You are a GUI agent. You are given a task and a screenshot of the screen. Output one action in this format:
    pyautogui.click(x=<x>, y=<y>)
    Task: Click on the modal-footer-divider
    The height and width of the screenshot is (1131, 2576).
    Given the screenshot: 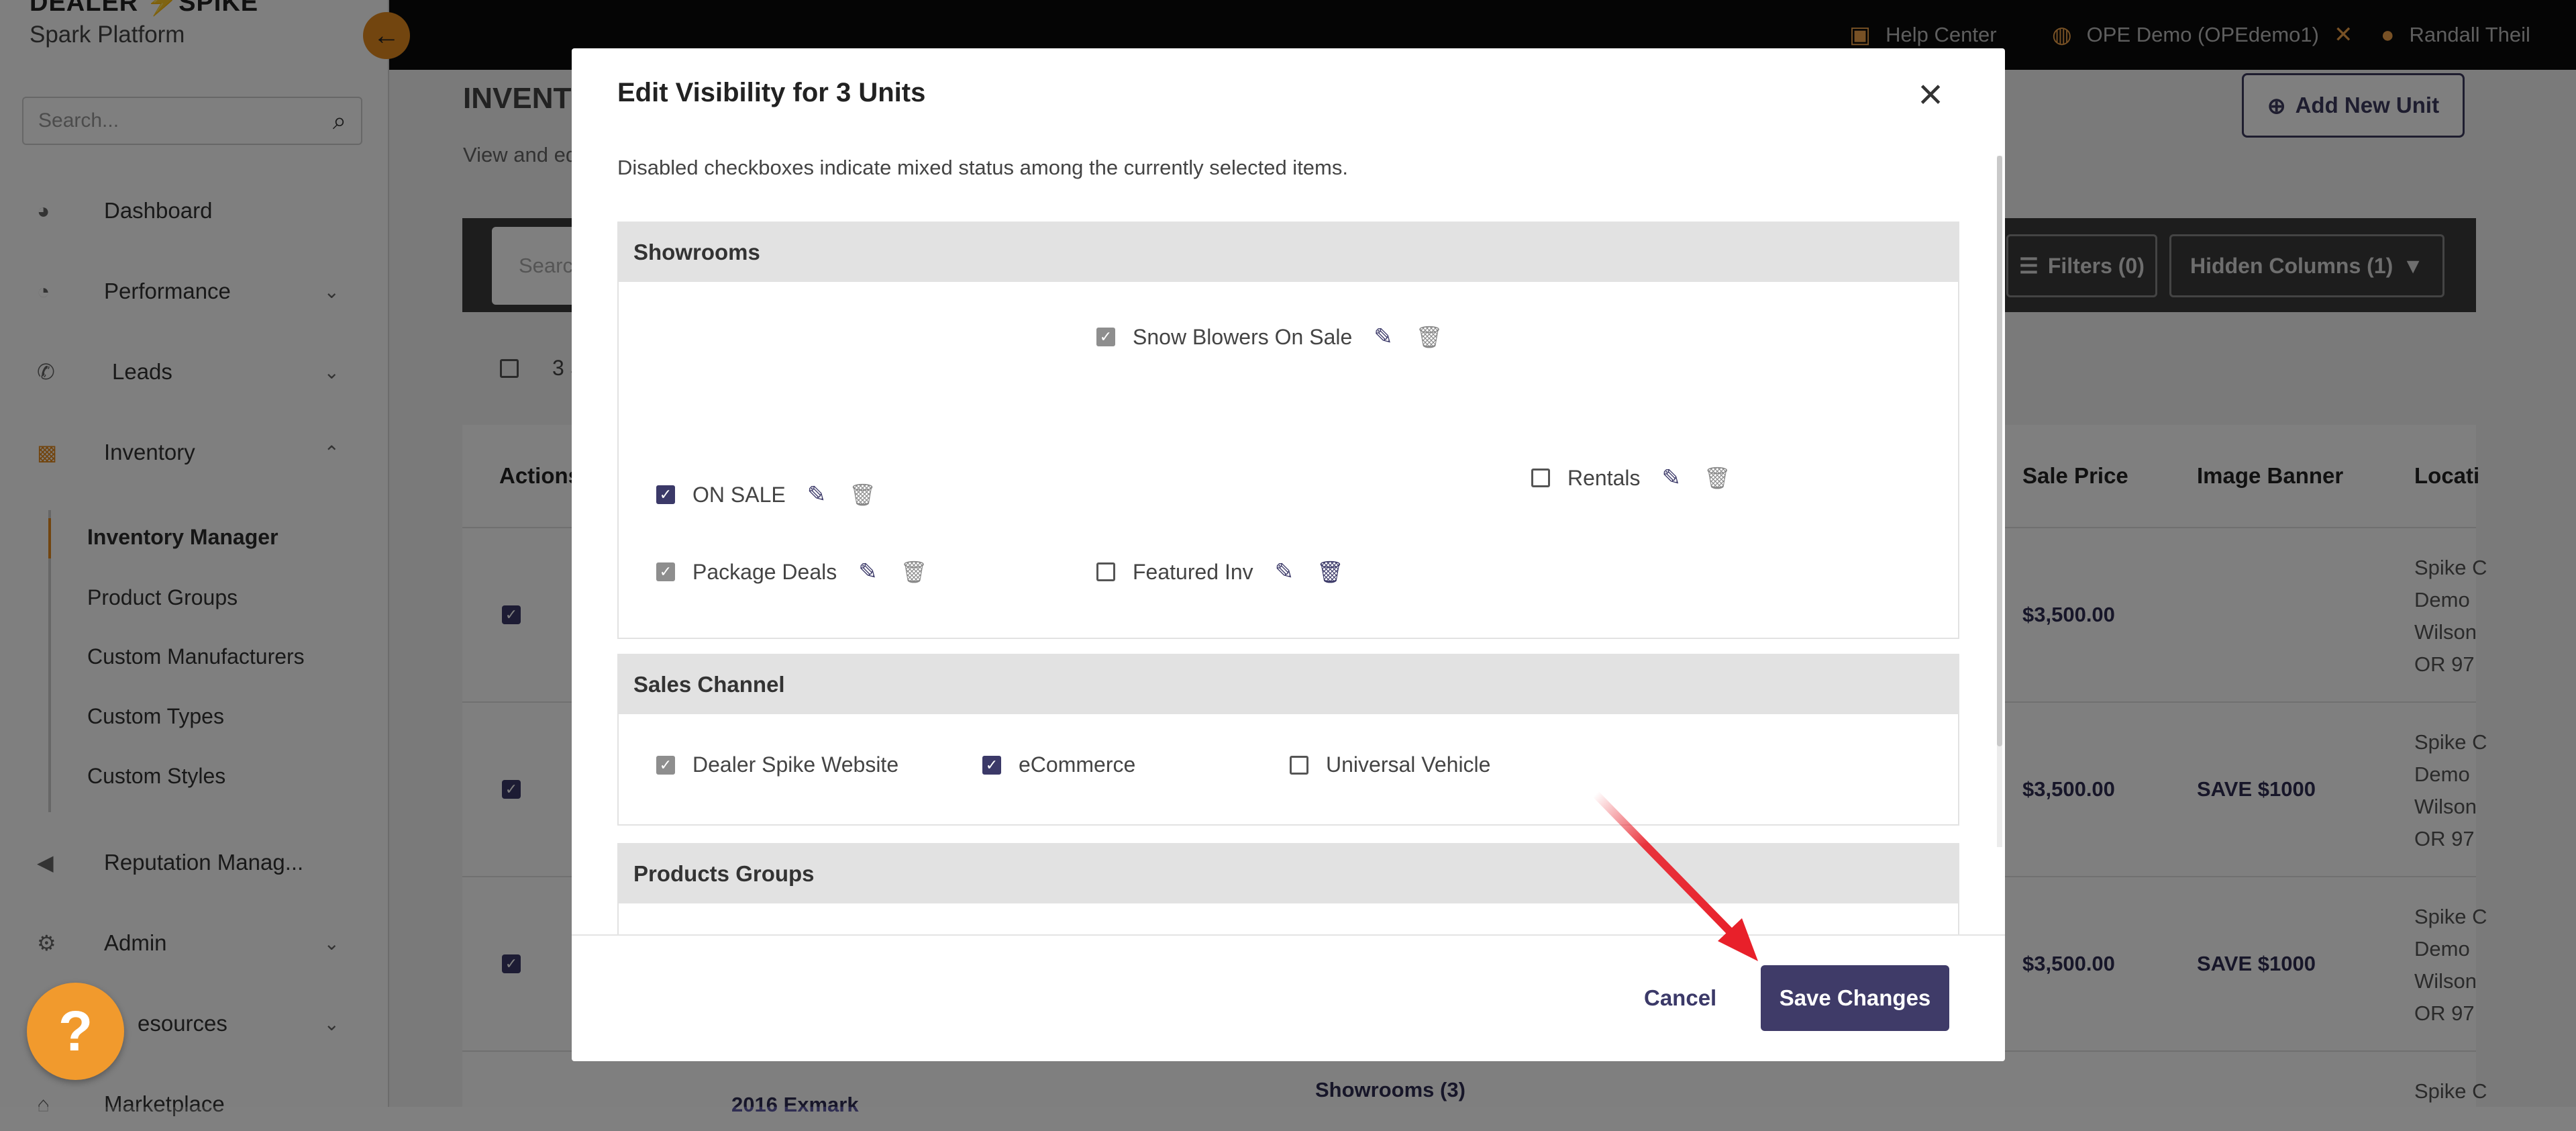 What is the action you would take?
    pyautogui.click(x=1288, y=935)
    